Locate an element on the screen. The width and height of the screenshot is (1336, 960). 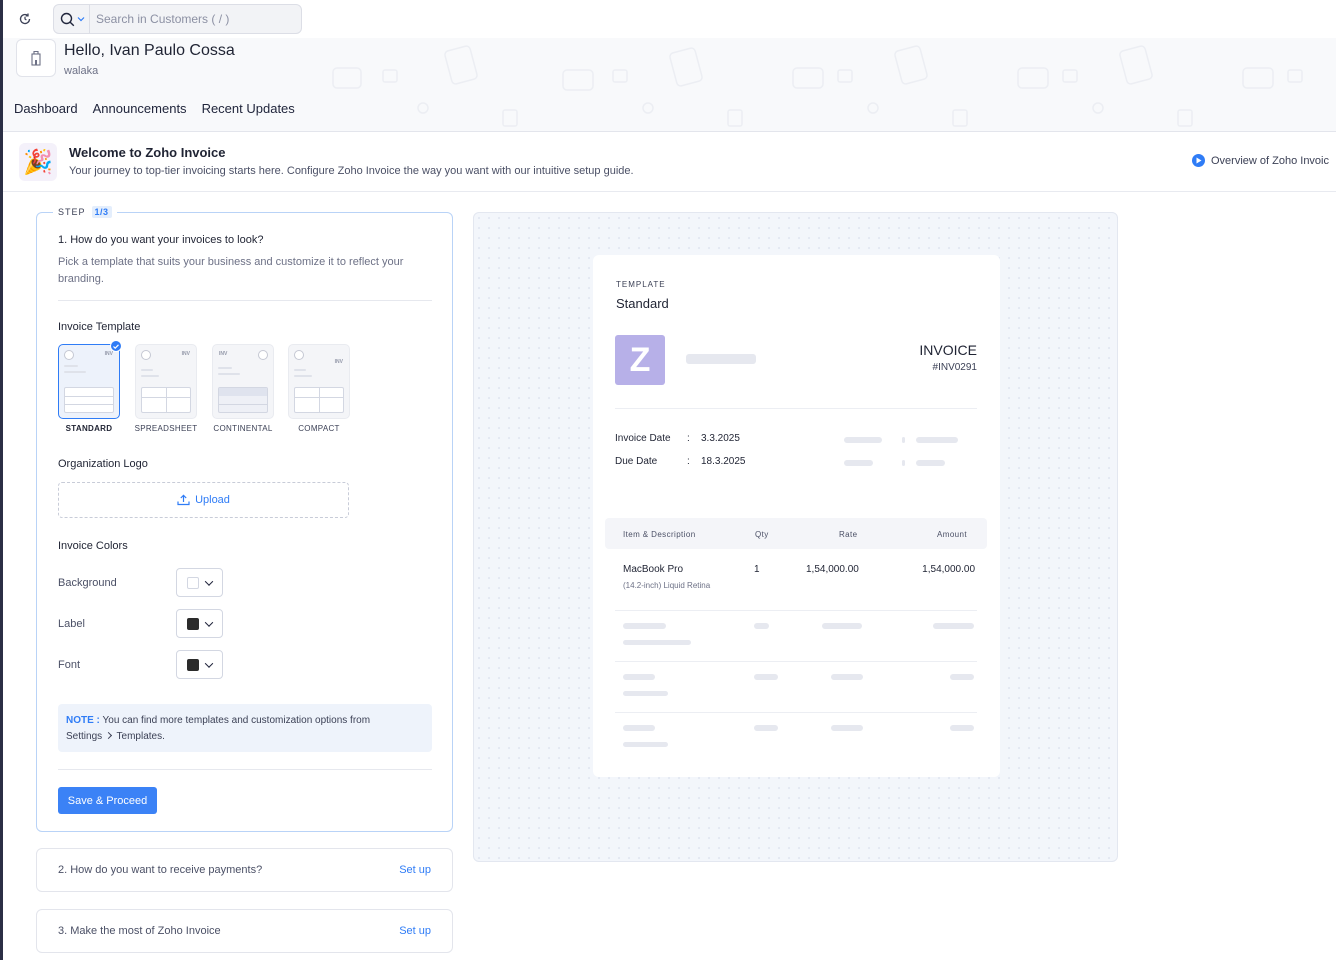
template-name-standard: STANDARD is located at coordinates (89, 428).